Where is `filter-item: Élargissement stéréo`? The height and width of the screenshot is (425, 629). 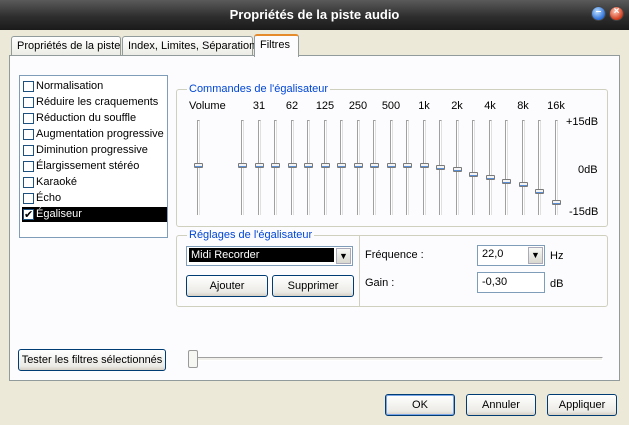
filter-item: Élargissement stéréo is located at coordinates (94, 166).